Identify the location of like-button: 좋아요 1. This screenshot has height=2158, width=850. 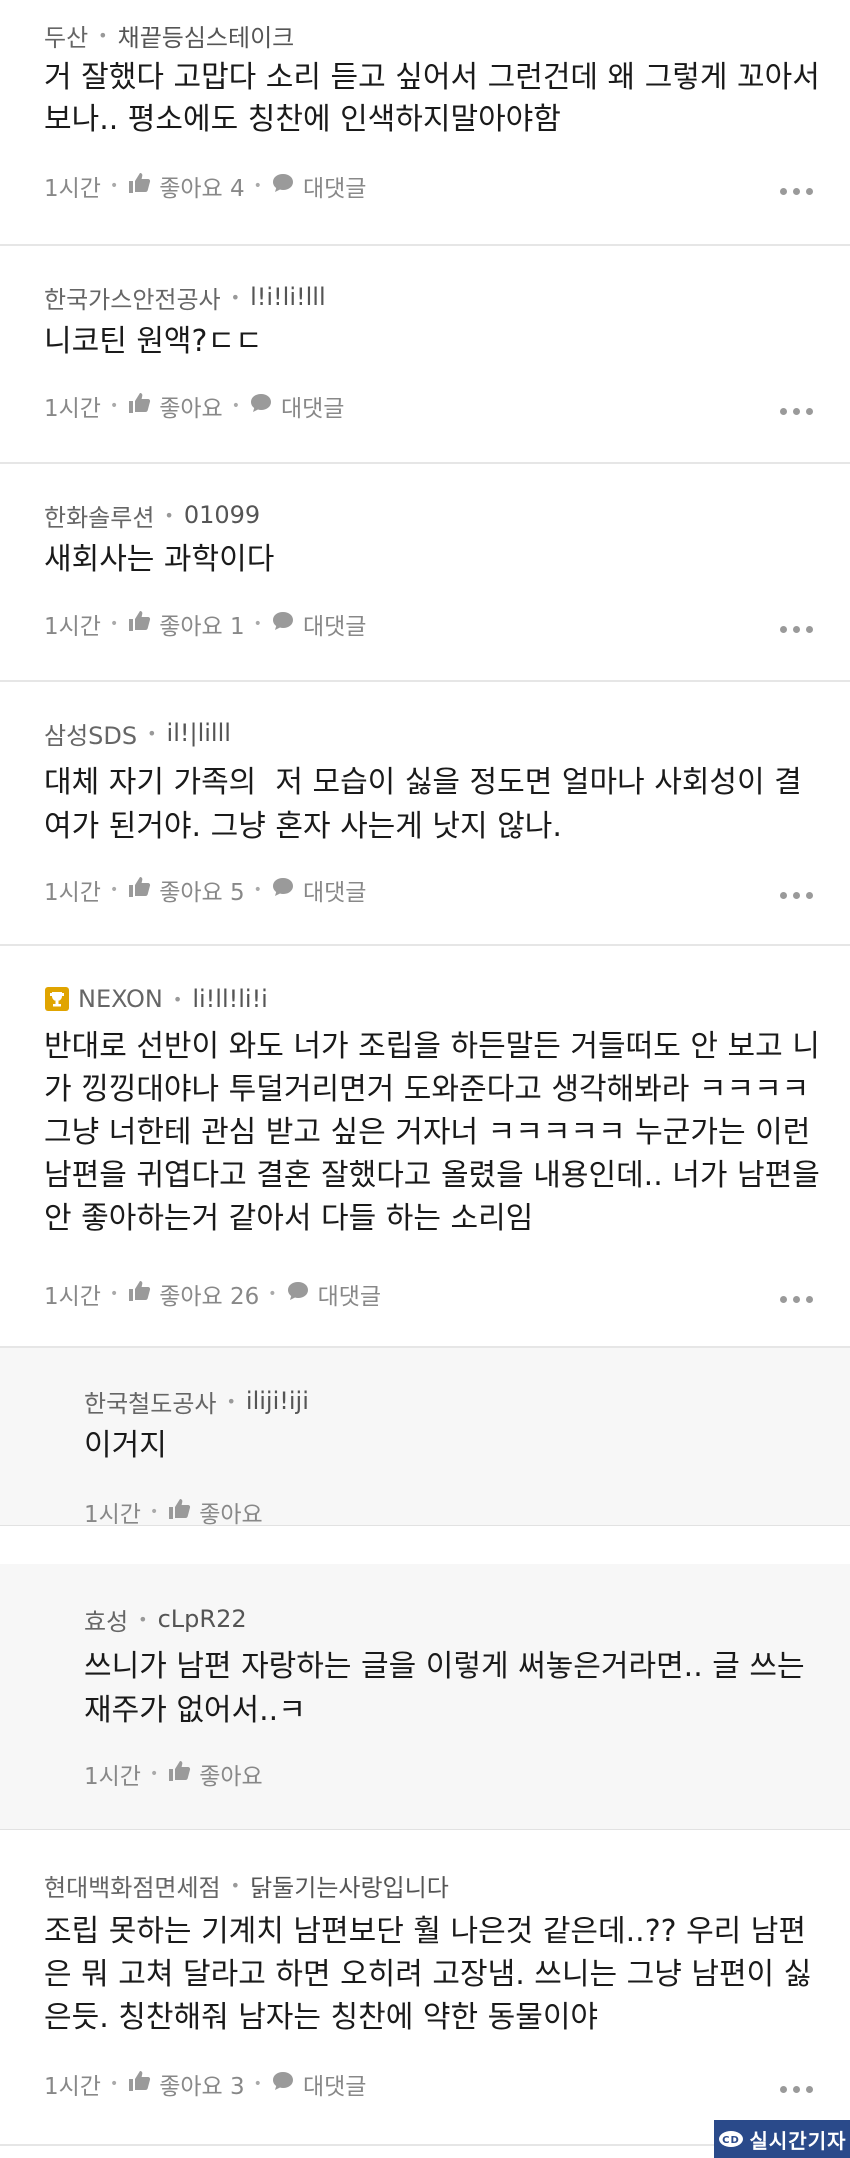
(186, 624).